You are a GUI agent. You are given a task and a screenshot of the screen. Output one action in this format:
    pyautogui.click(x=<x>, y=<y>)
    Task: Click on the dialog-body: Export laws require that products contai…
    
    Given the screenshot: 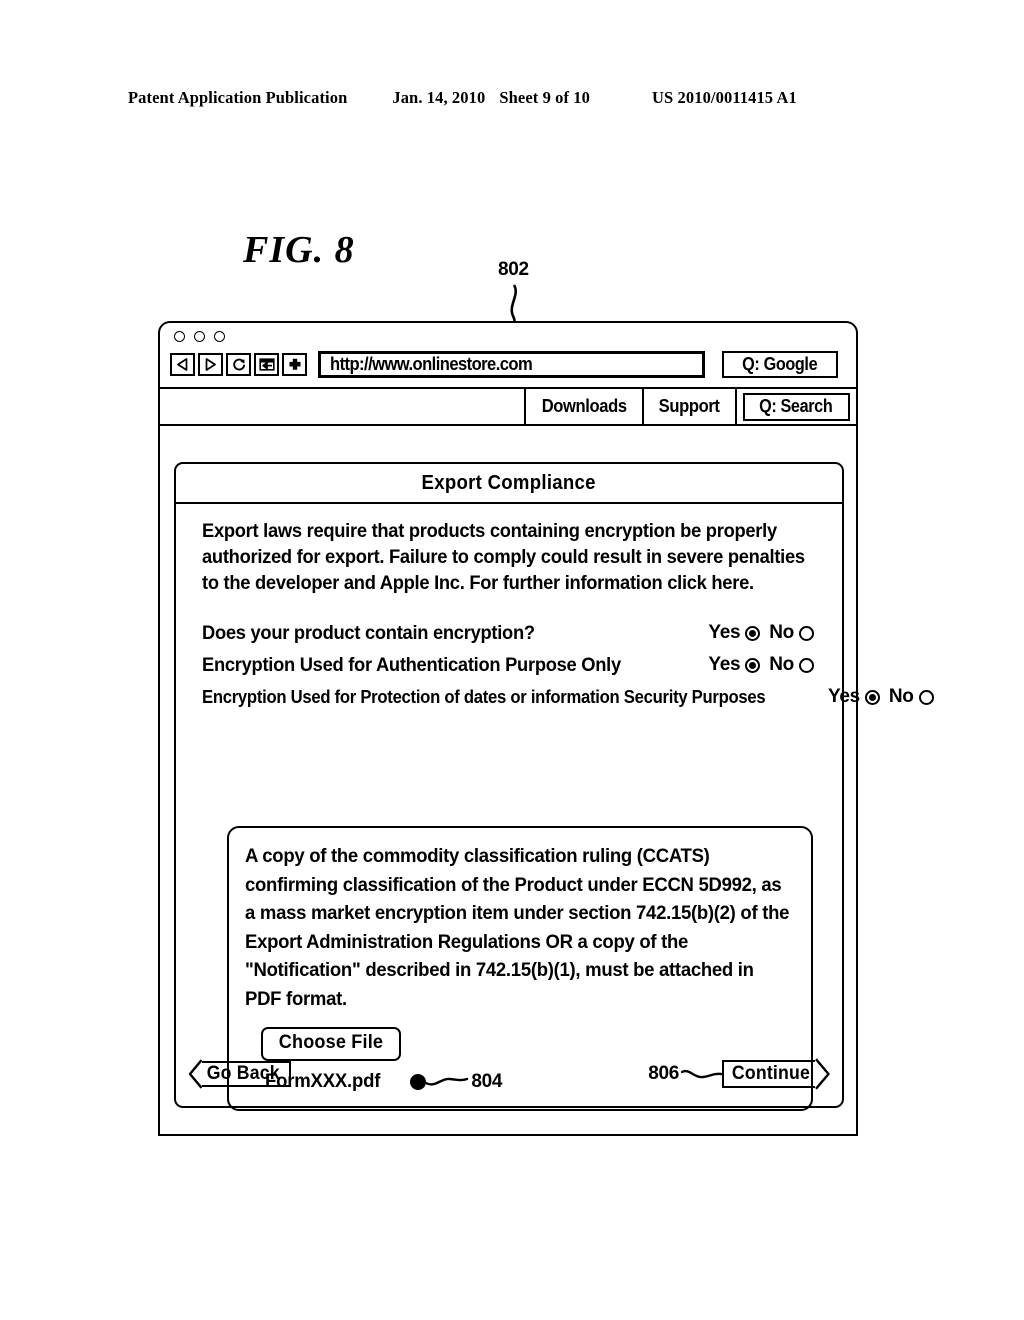 What is the action you would take?
    pyautogui.click(x=555, y=608)
    